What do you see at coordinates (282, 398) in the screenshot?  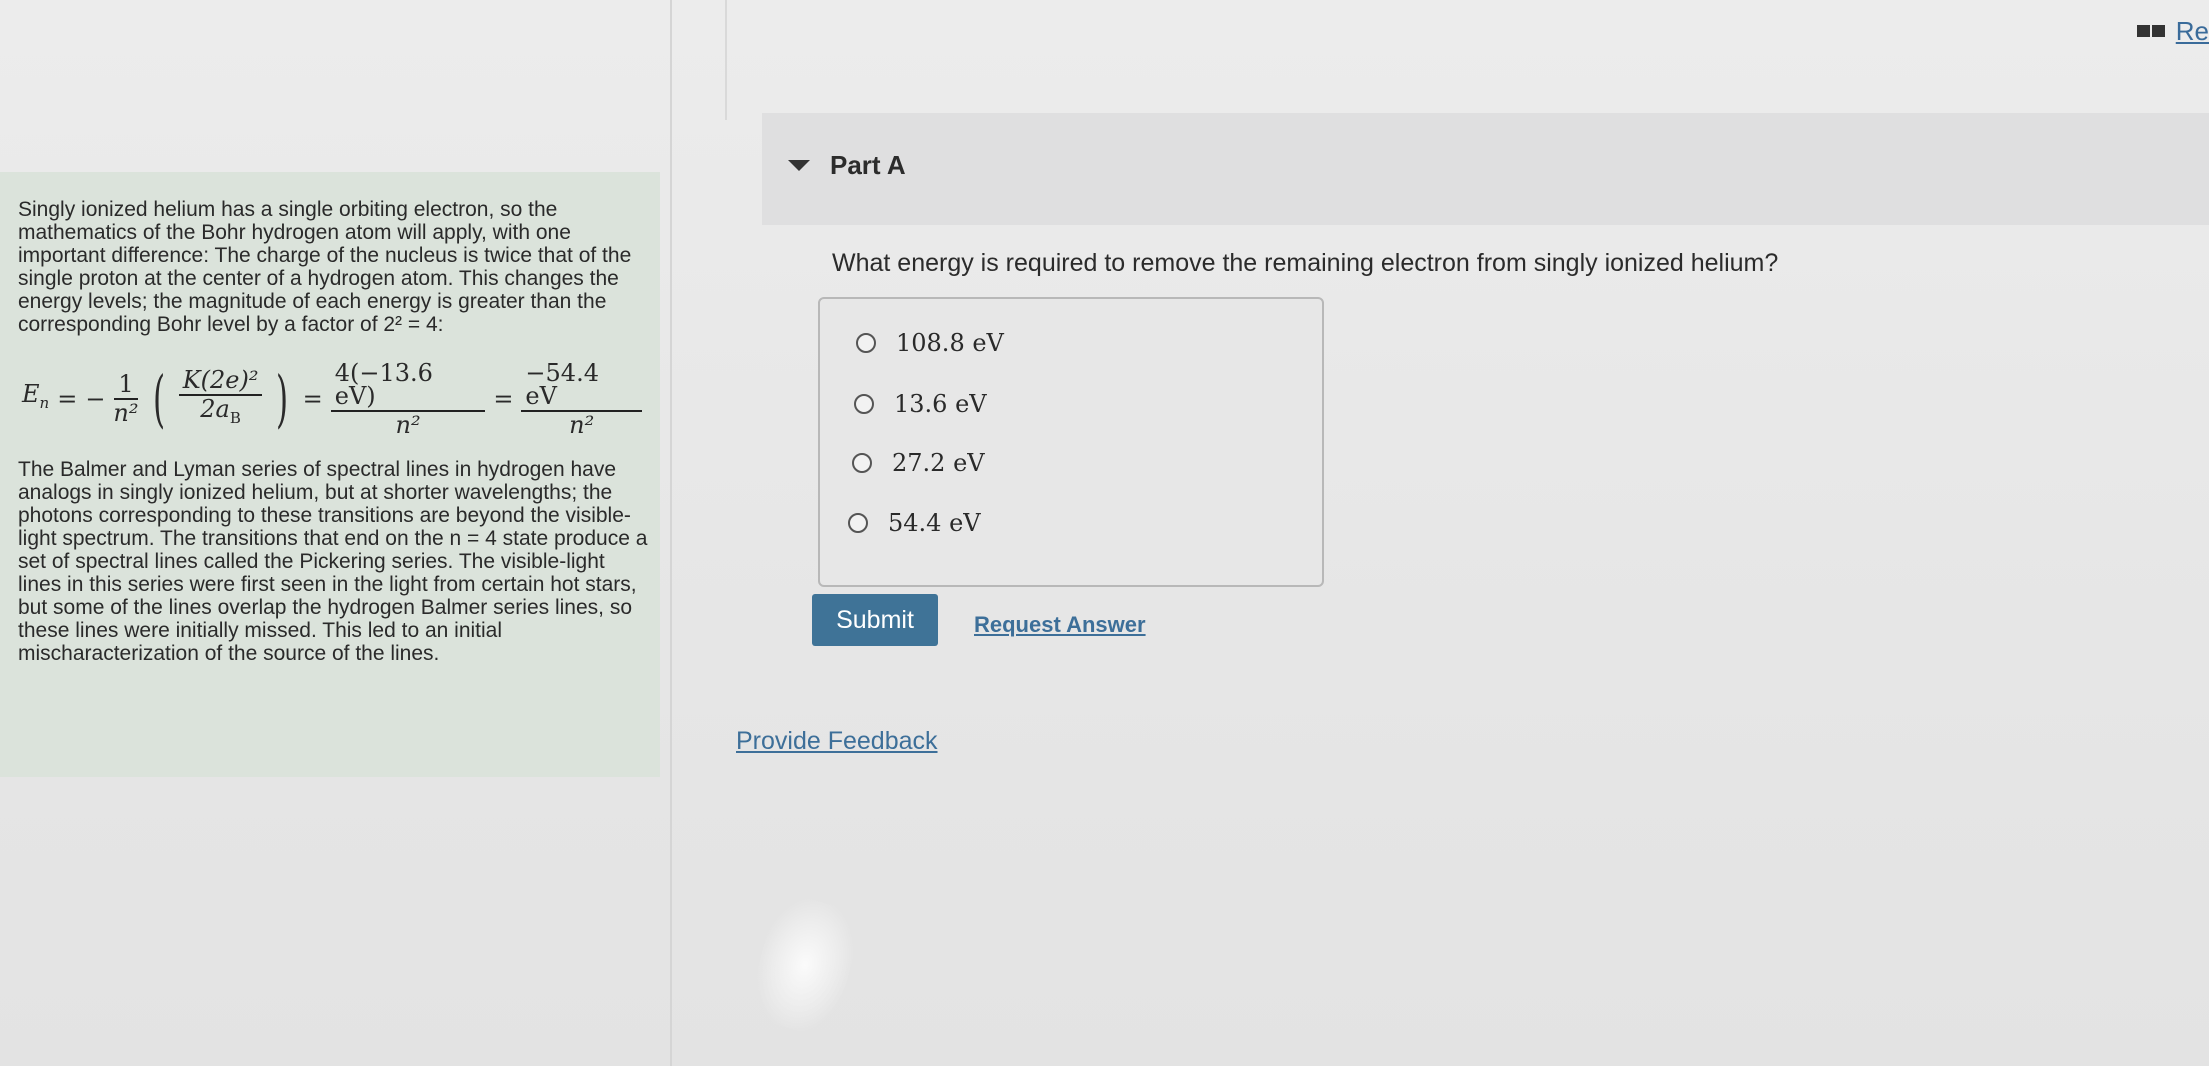 I see `eq-close-paren: )` at bounding box center [282, 398].